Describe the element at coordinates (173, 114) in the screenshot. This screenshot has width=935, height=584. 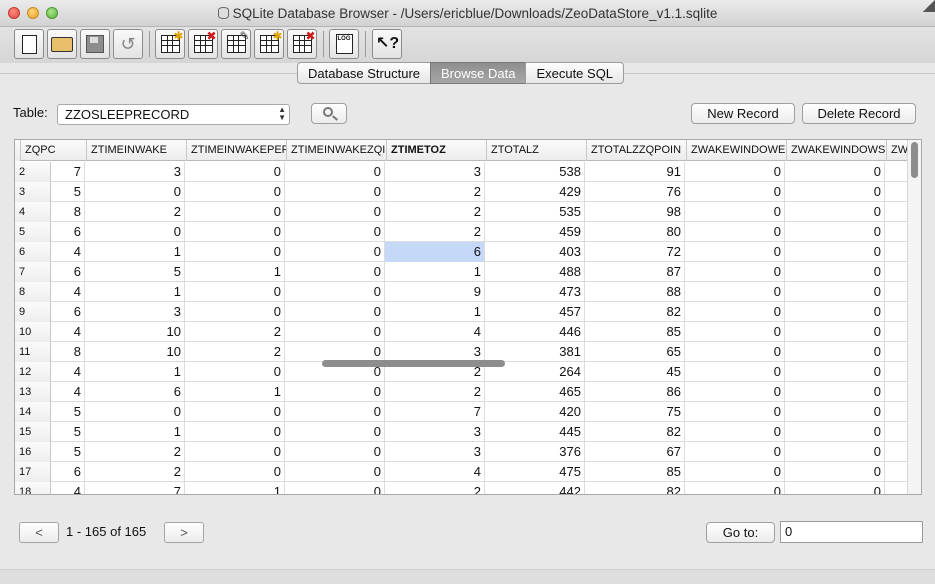
I see `table-select: ZZOSLEEPRECORD ▲ ▼` at that location.